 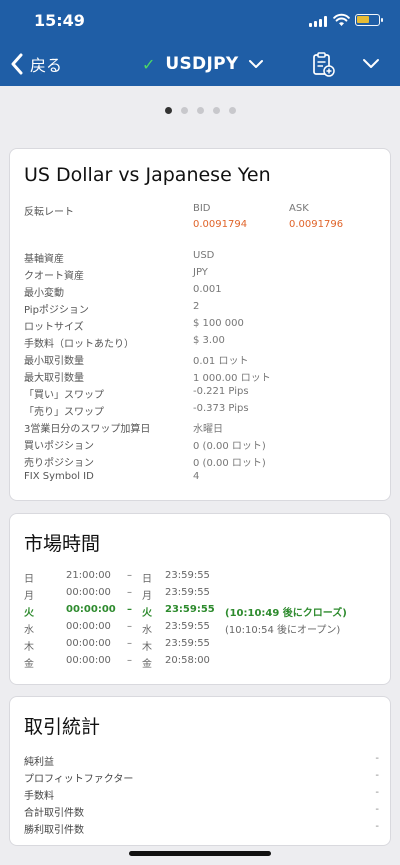 What do you see at coordinates (196, 306) in the screenshot?
I see `spec-value: 2` at bounding box center [196, 306].